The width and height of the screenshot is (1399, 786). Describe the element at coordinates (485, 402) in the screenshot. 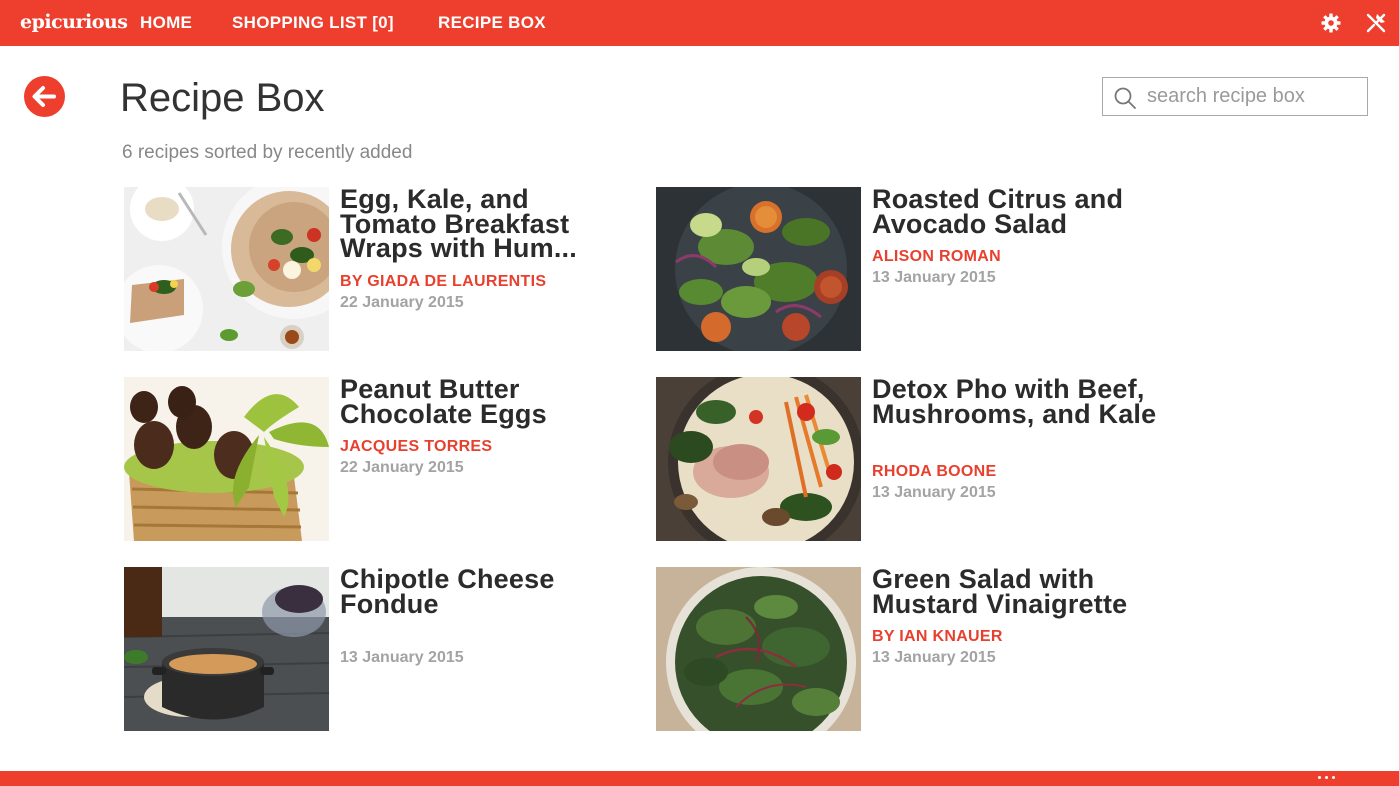

I see `recipe-title: Peanut Butter Chocolate Eggs` at that location.